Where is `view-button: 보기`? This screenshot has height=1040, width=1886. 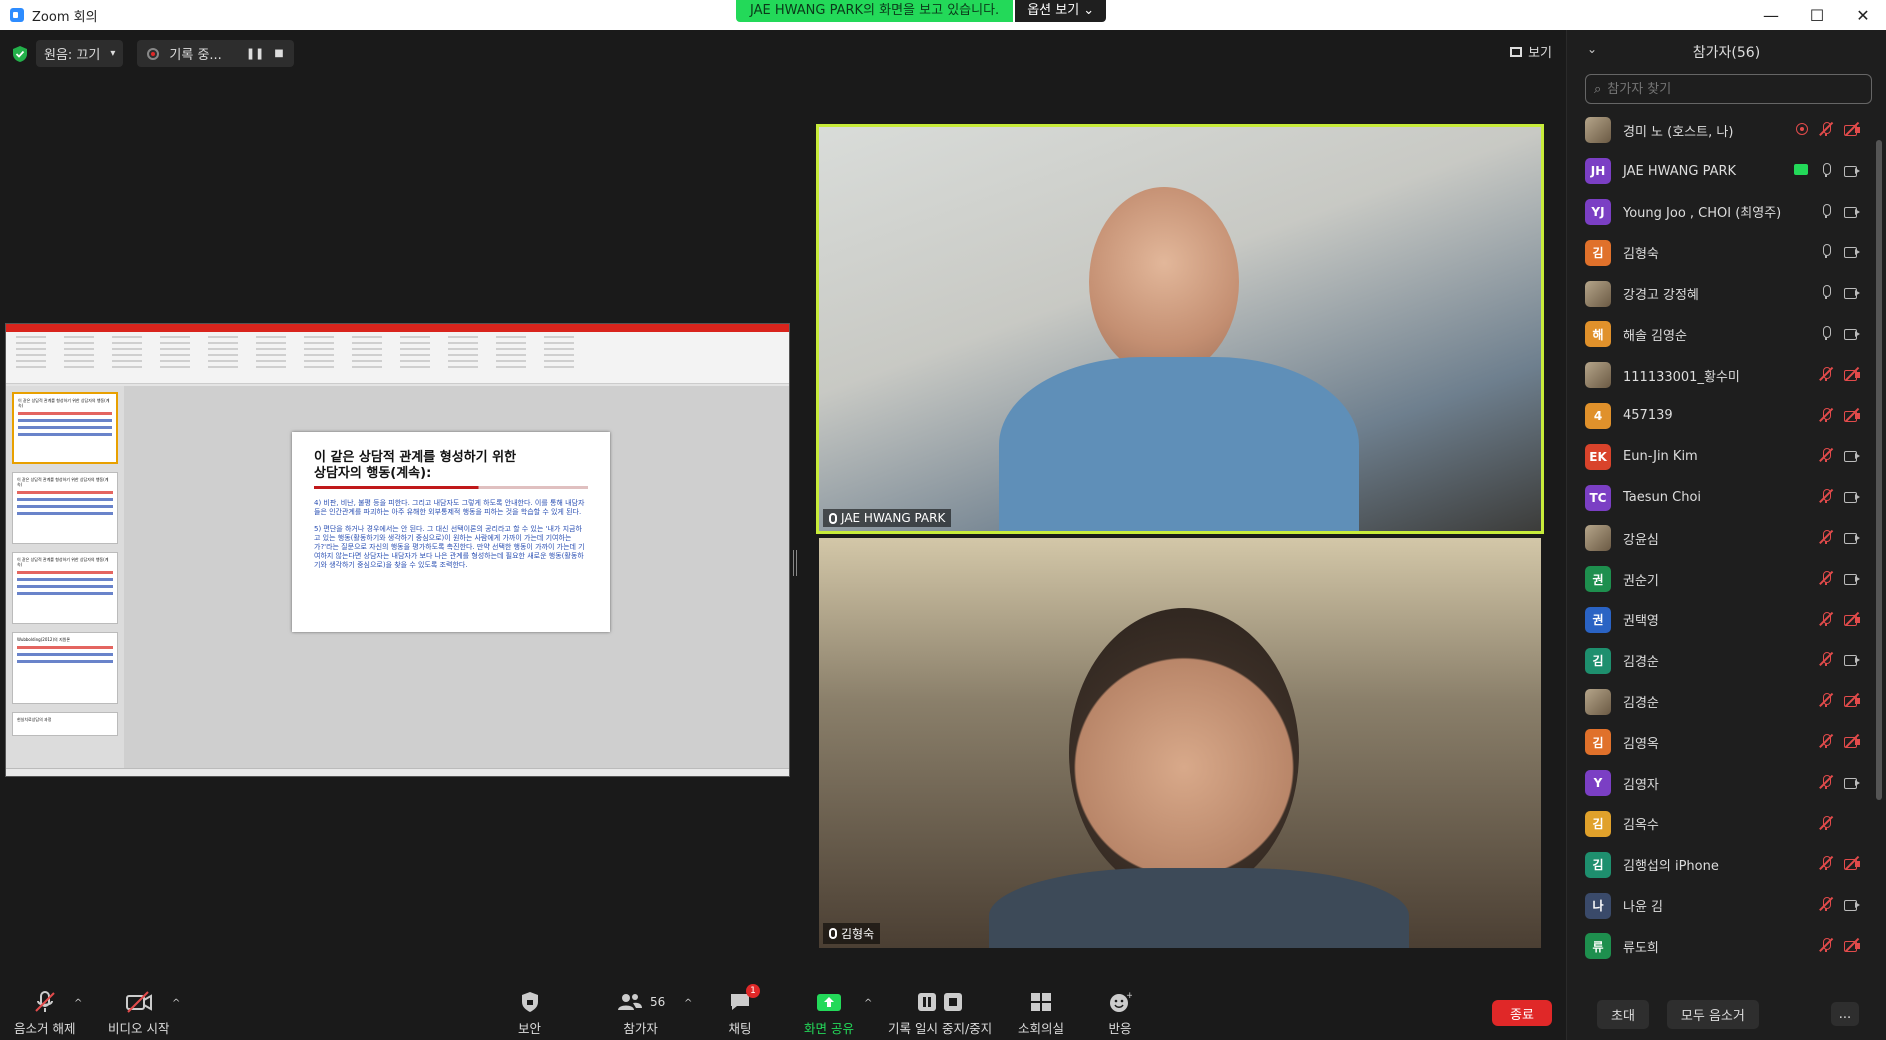
view-button: 보기 is located at coordinates (1531, 51).